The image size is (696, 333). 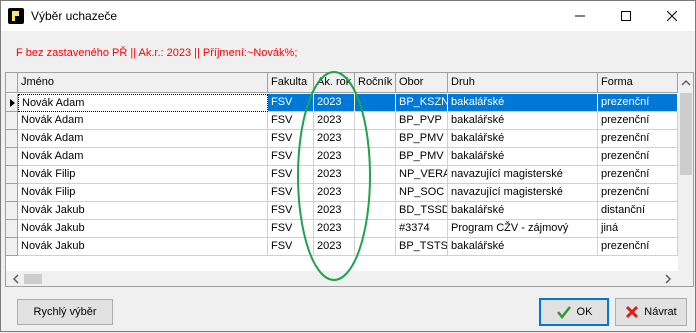 I want to click on horizontal-scrollbar, so click(x=342, y=279).